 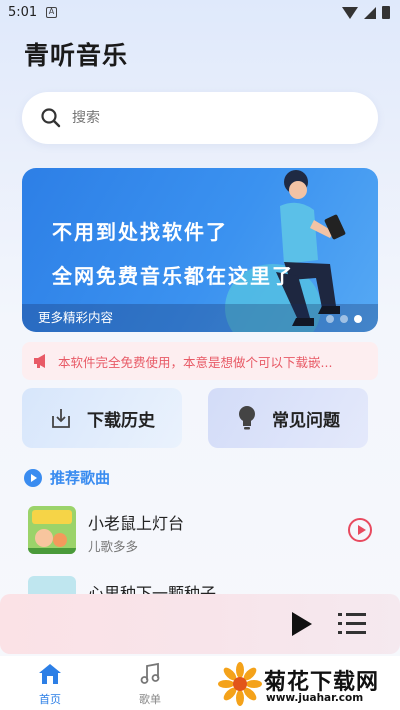 What do you see at coordinates (51, 12) in the screenshot?
I see `notification-icon: A` at bounding box center [51, 12].